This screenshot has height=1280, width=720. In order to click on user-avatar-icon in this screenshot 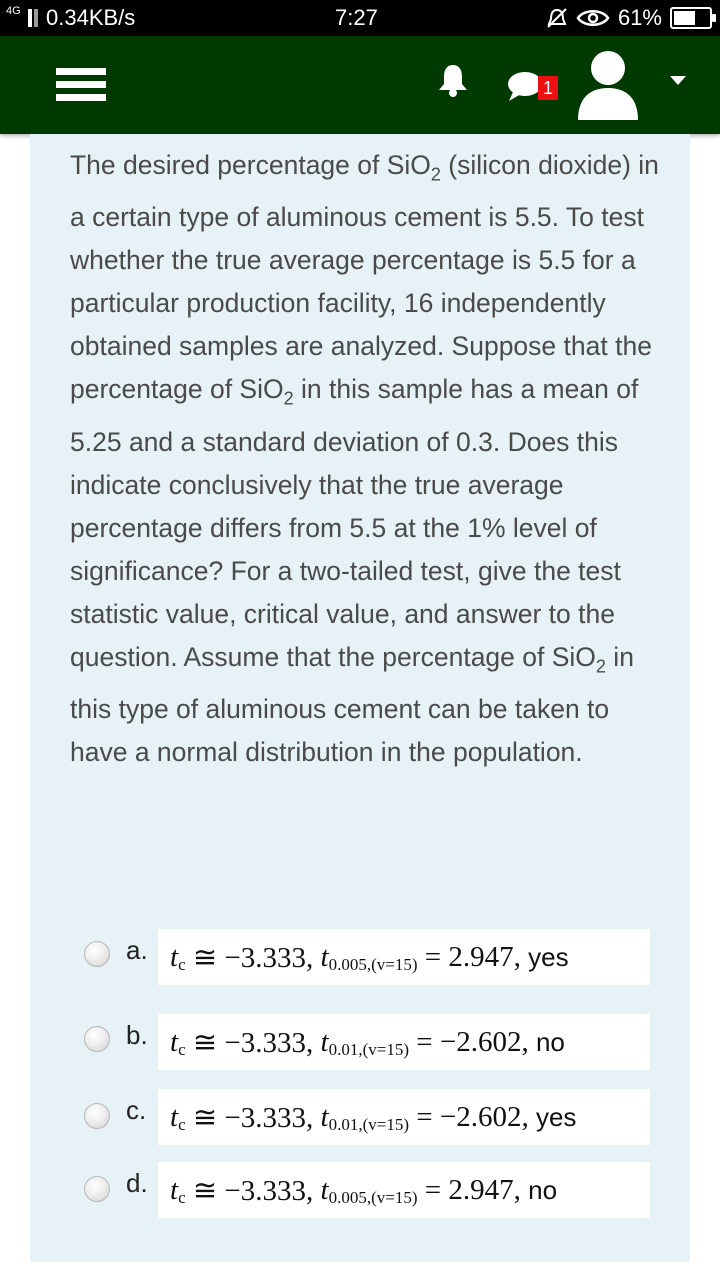, I will do `click(608, 86)`.